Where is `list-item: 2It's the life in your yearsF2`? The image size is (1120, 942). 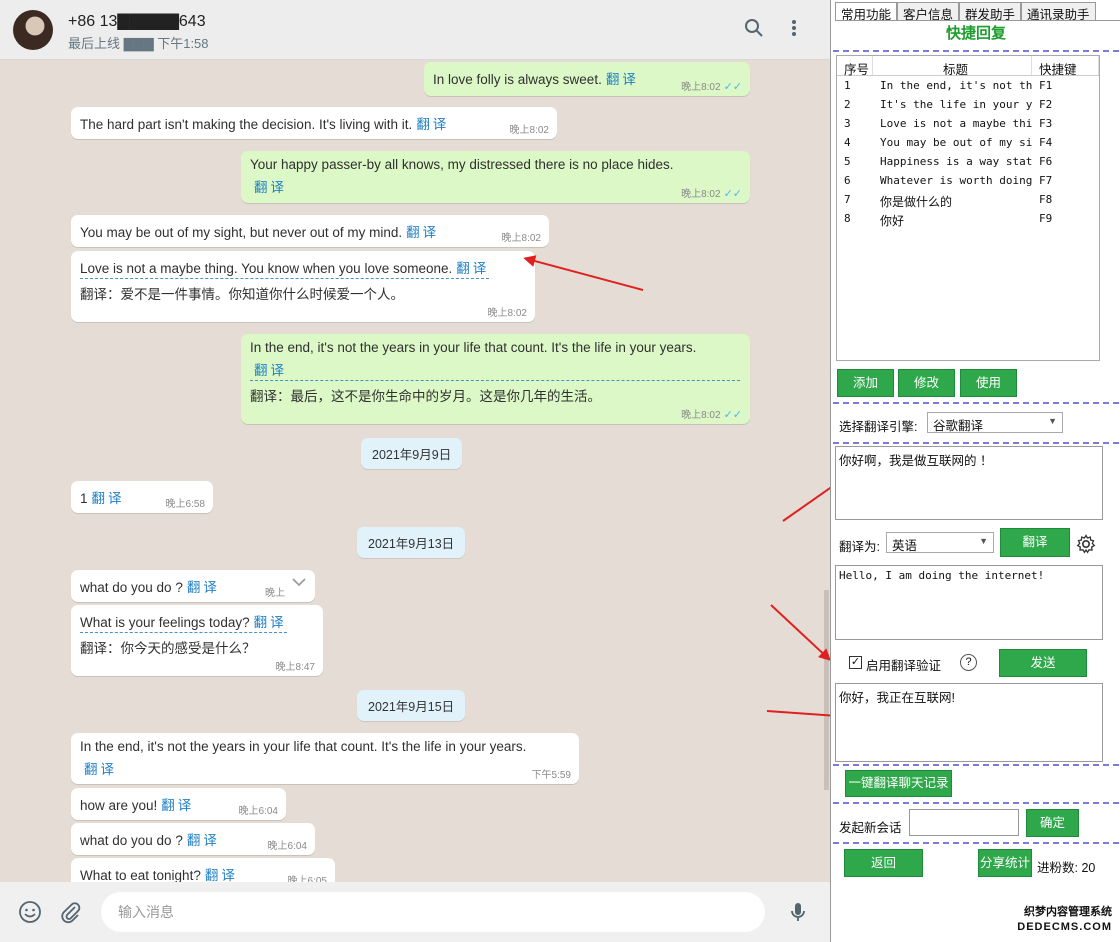
list-item: 2It's the life in your yearsF2 is located at coordinates (968, 104).